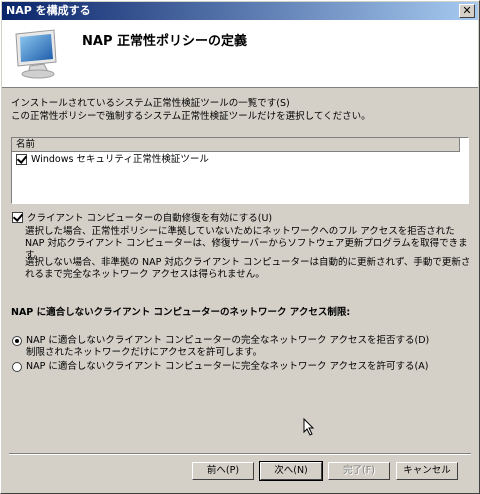 The height and width of the screenshot is (494, 480). Describe the element at coordinates (17, 367) in the screenshot. I see `allow-access-radio` at that location.